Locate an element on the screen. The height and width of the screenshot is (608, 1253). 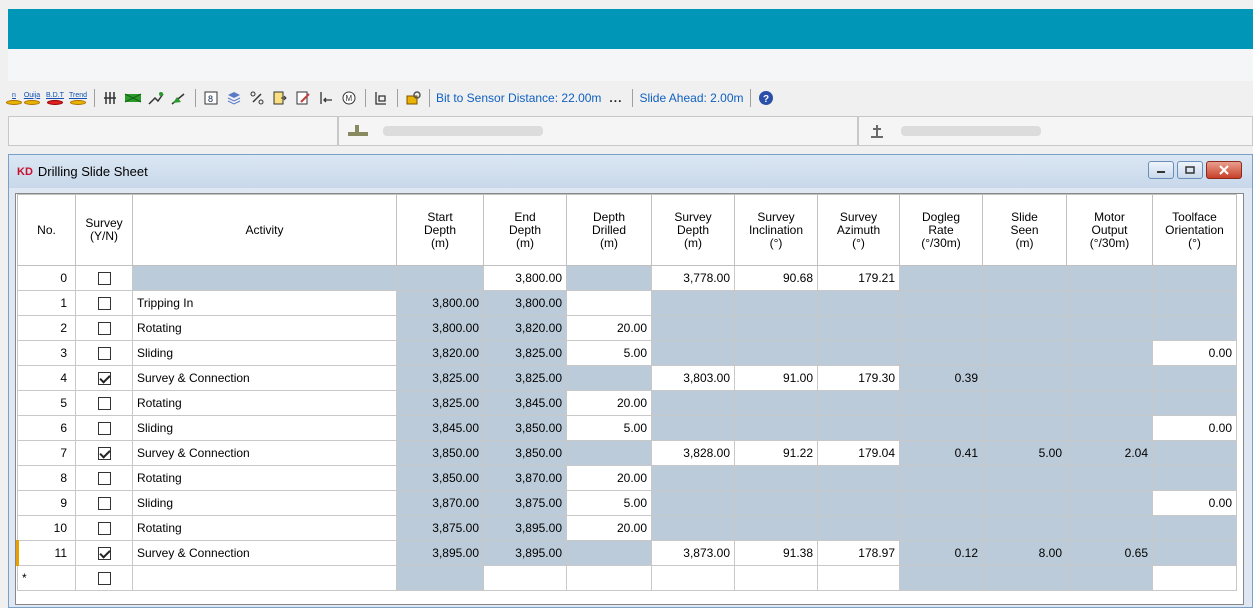
drilled-cell is located at coordinates (609, 303).